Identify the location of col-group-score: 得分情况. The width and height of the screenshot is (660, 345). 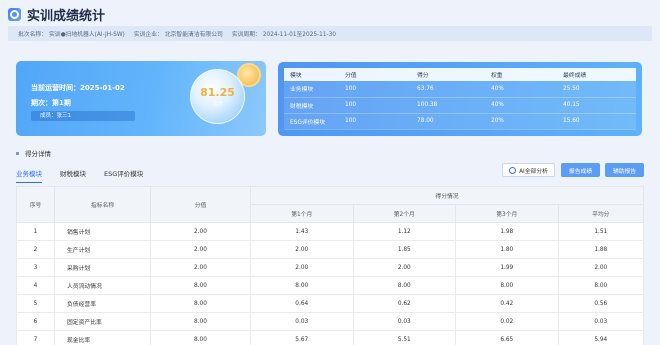
(447, 195).